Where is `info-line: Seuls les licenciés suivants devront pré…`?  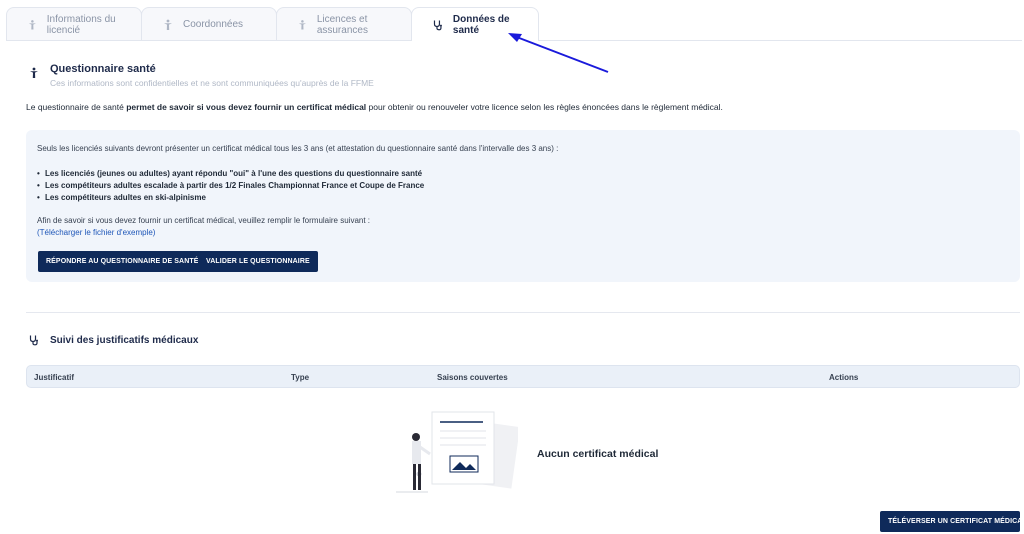
info-line: Seuls les licenciés suivants devront pré… is located at coordinates (298, 148).